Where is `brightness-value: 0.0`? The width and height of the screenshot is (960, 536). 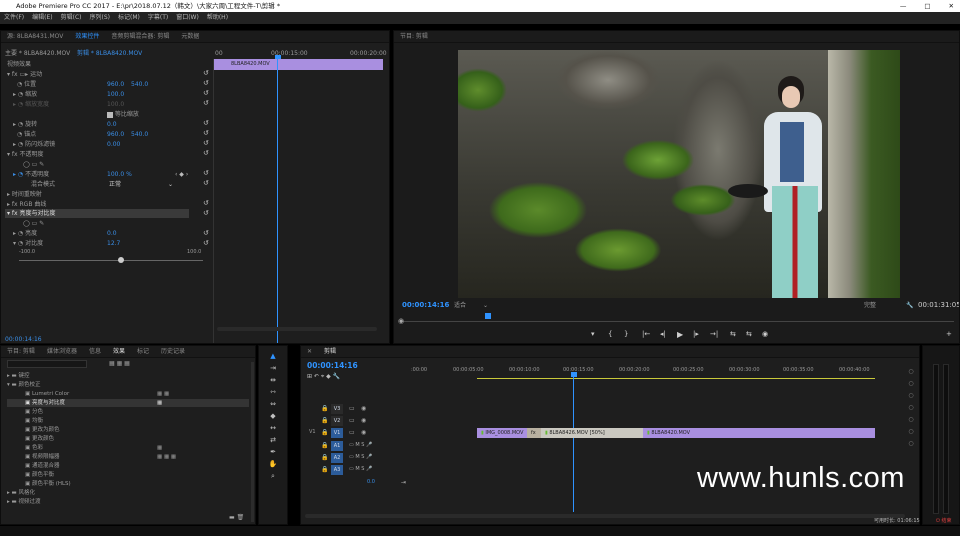
brightness-value: 0.0 is located at coordinates (112, 233).